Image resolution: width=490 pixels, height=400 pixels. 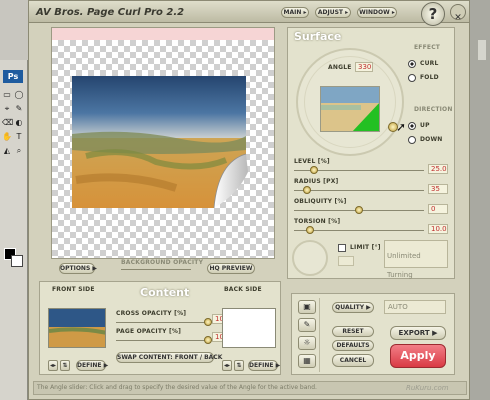 What do you see at coordinates (318, 36) in the screenshot?
I see `surface-title: Surface` at bounding box center [318, 36].